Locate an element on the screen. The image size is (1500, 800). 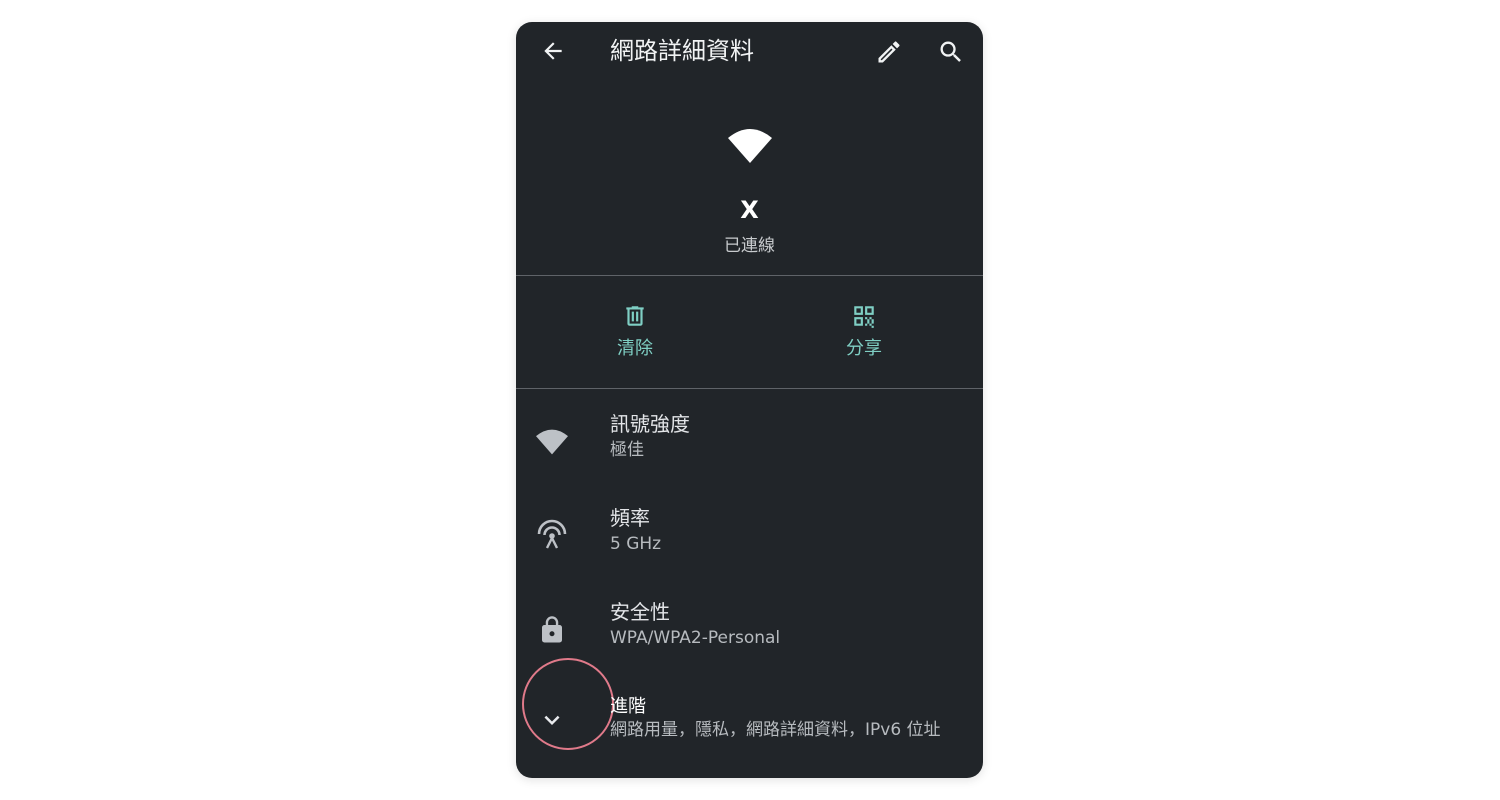
search-icon is located at coordinates (950, 51).